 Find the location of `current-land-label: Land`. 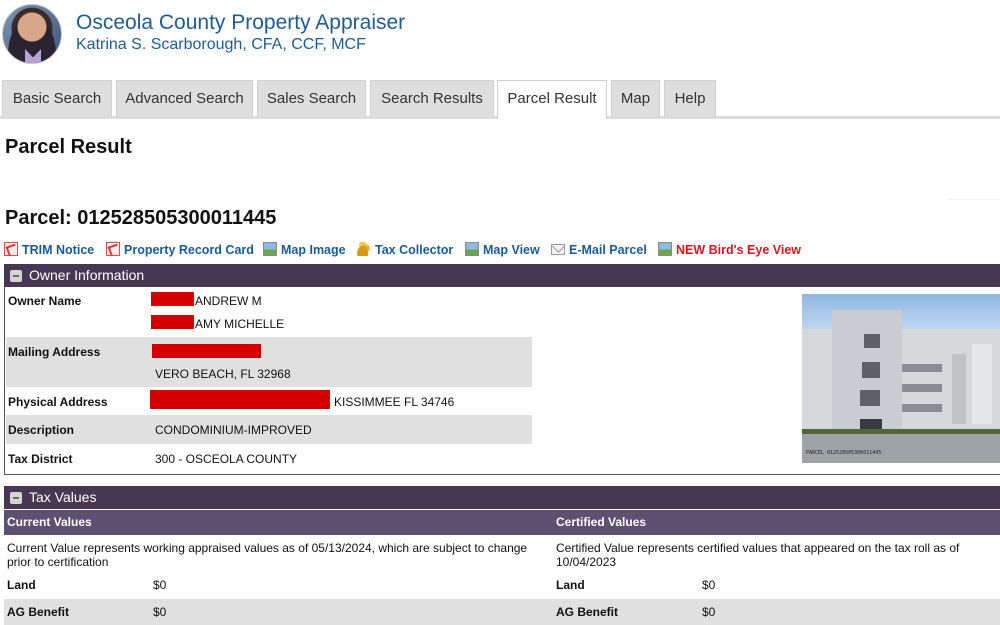

current-land-label: Land is located at coordinates (21, 585).